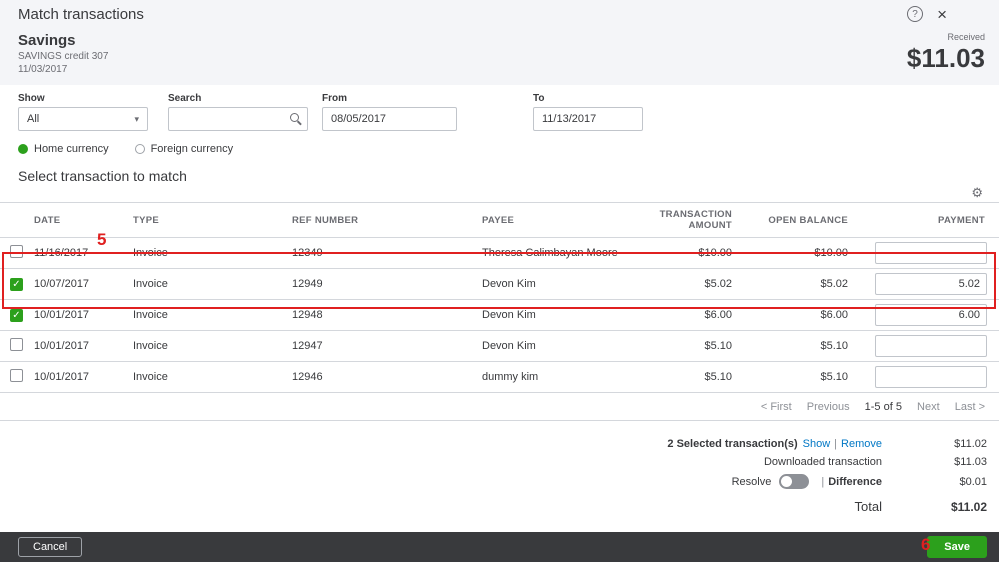 This screenshot has width=999, height=562. Describe the element at coordinates (63, 149) in the screenshot. I see `home-currency-radio: Home currency` at that location.